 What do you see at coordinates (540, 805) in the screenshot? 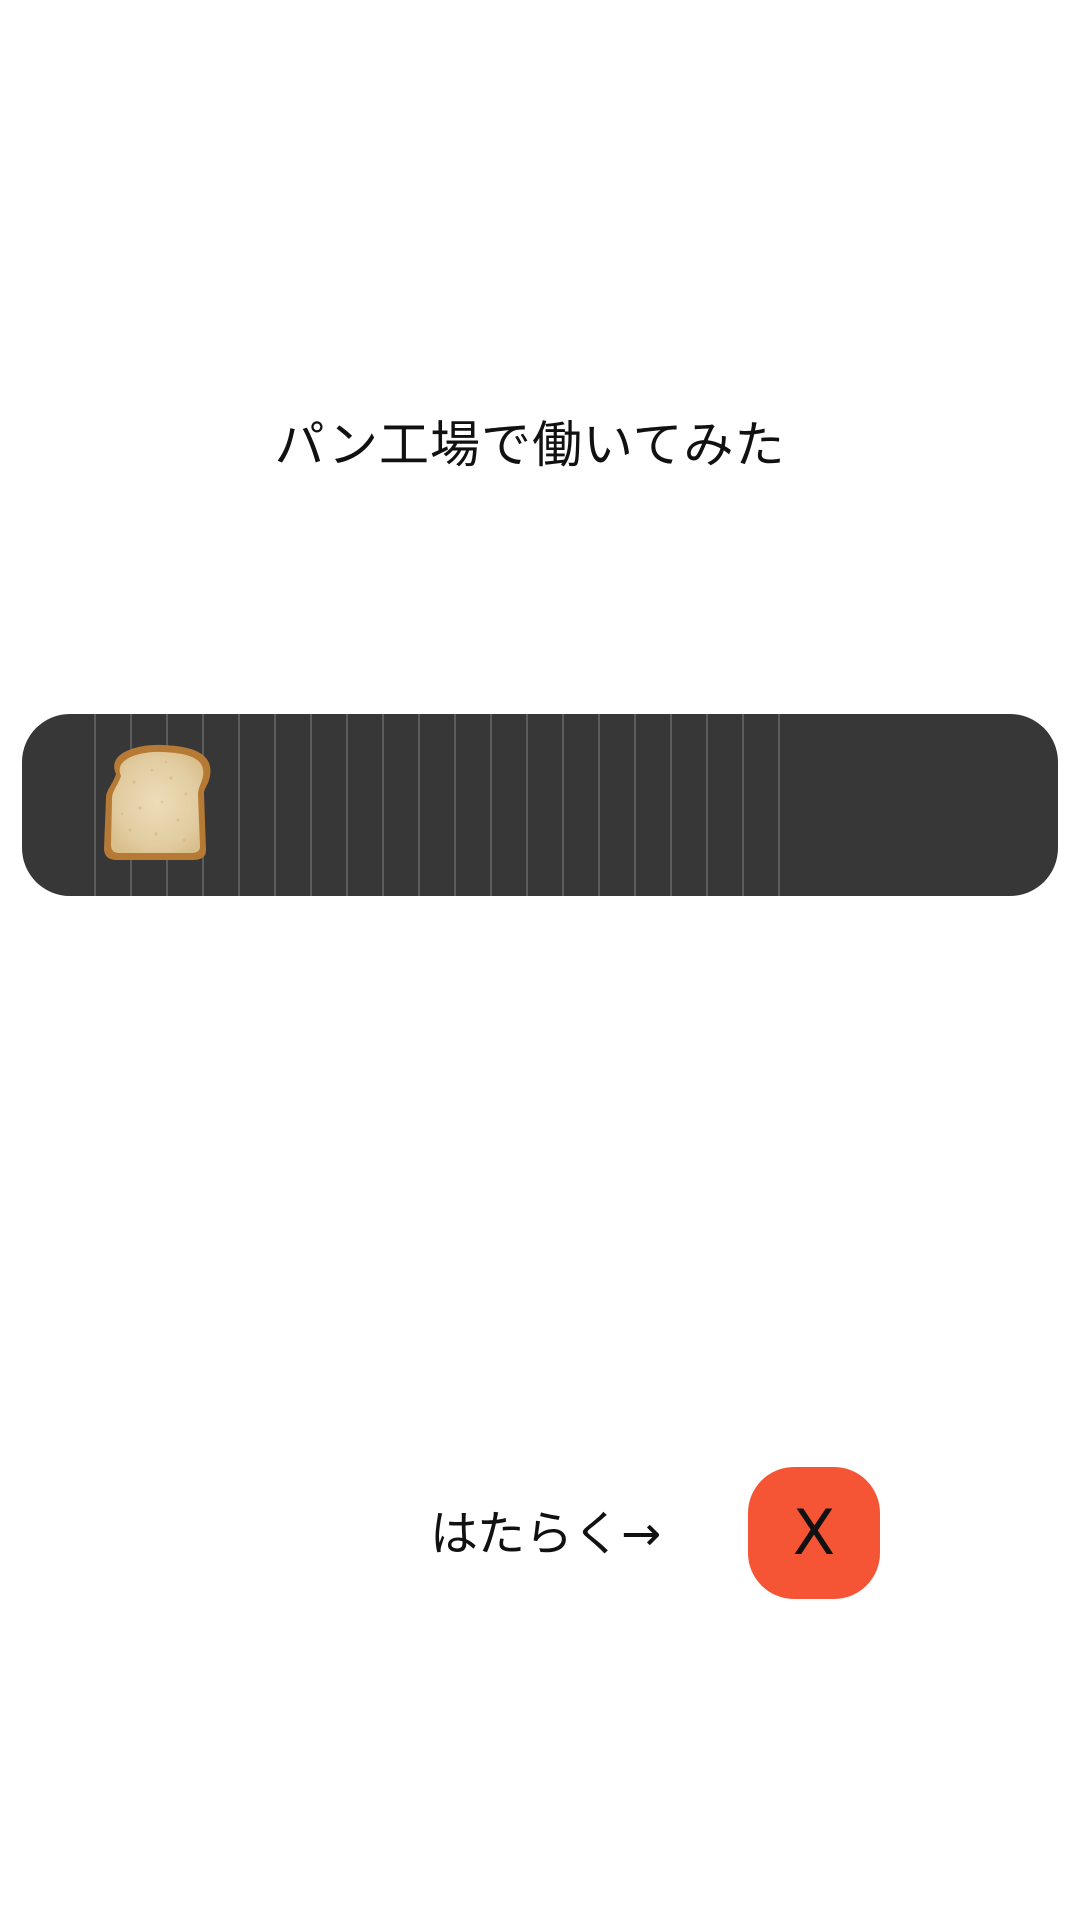
I see `conveyor-belt` at bounding box center [540, 805].